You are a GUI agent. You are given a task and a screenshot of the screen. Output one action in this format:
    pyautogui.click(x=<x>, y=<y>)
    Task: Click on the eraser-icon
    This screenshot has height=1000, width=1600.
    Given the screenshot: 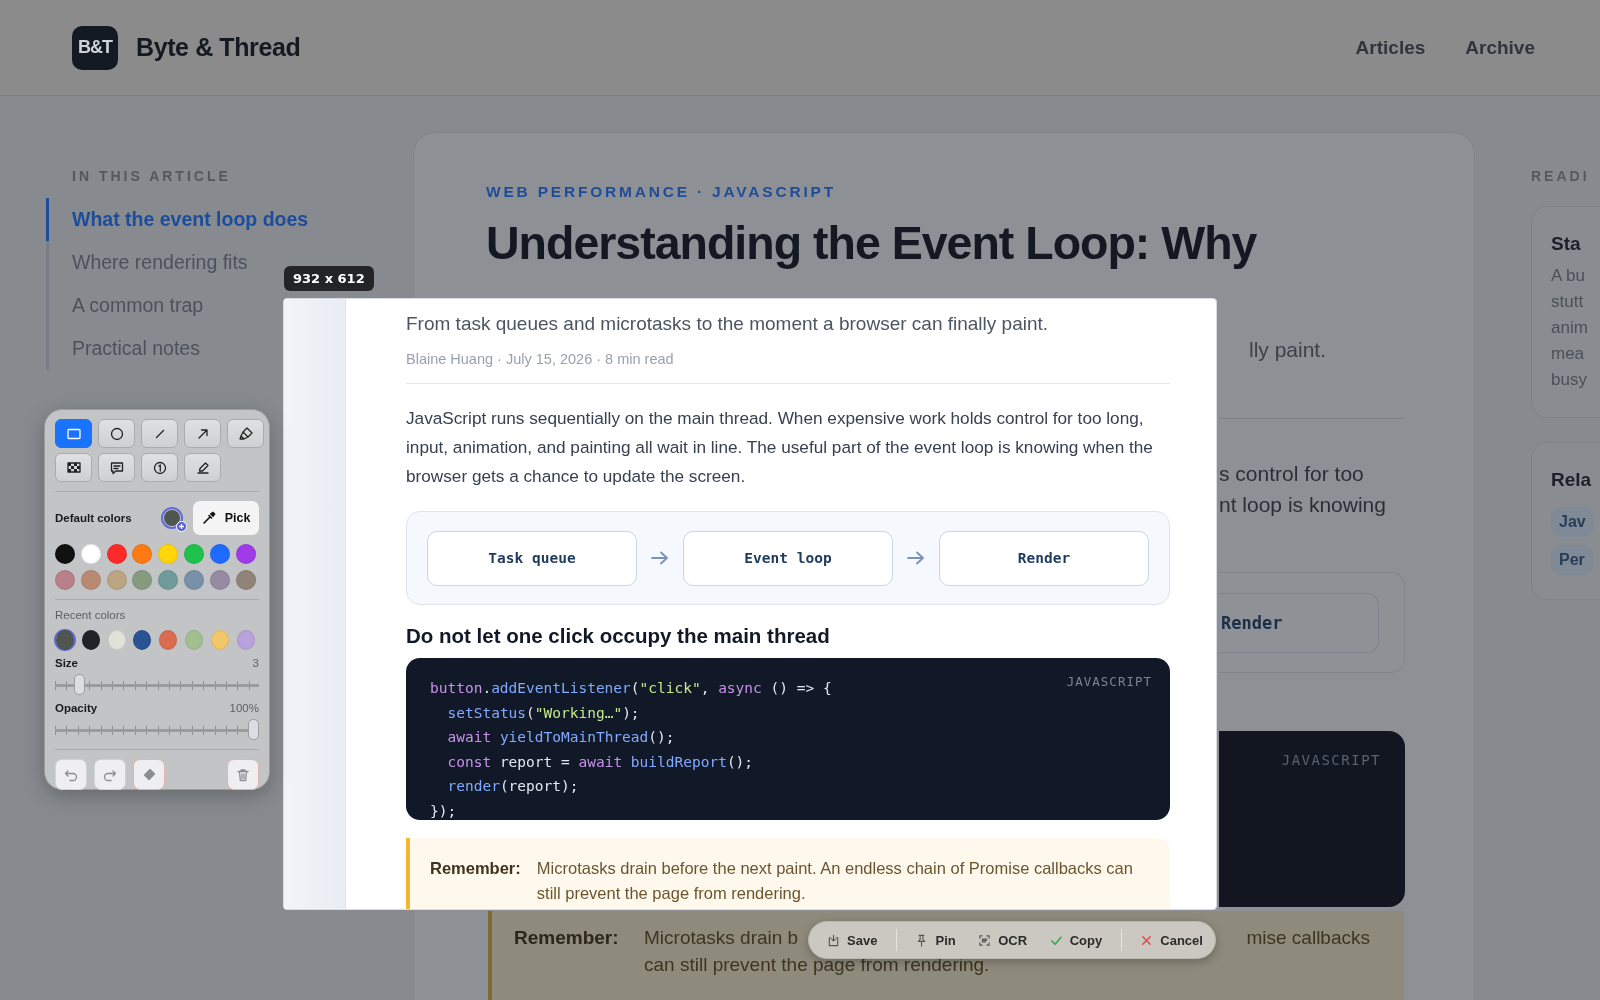 What is the action you would take?
    pyautogui.click(x=149, y=774)
    